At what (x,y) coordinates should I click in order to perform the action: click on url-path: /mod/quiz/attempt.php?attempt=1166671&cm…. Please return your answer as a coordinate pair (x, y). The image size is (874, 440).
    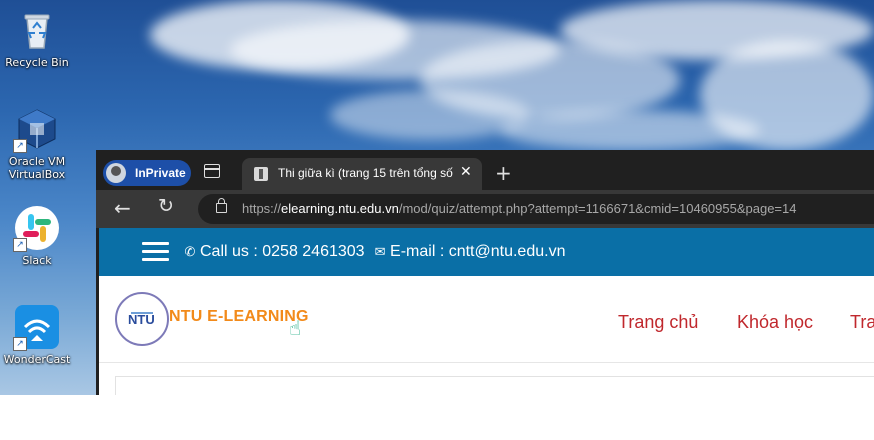
    Looking at the image, I should click on (597, 208).